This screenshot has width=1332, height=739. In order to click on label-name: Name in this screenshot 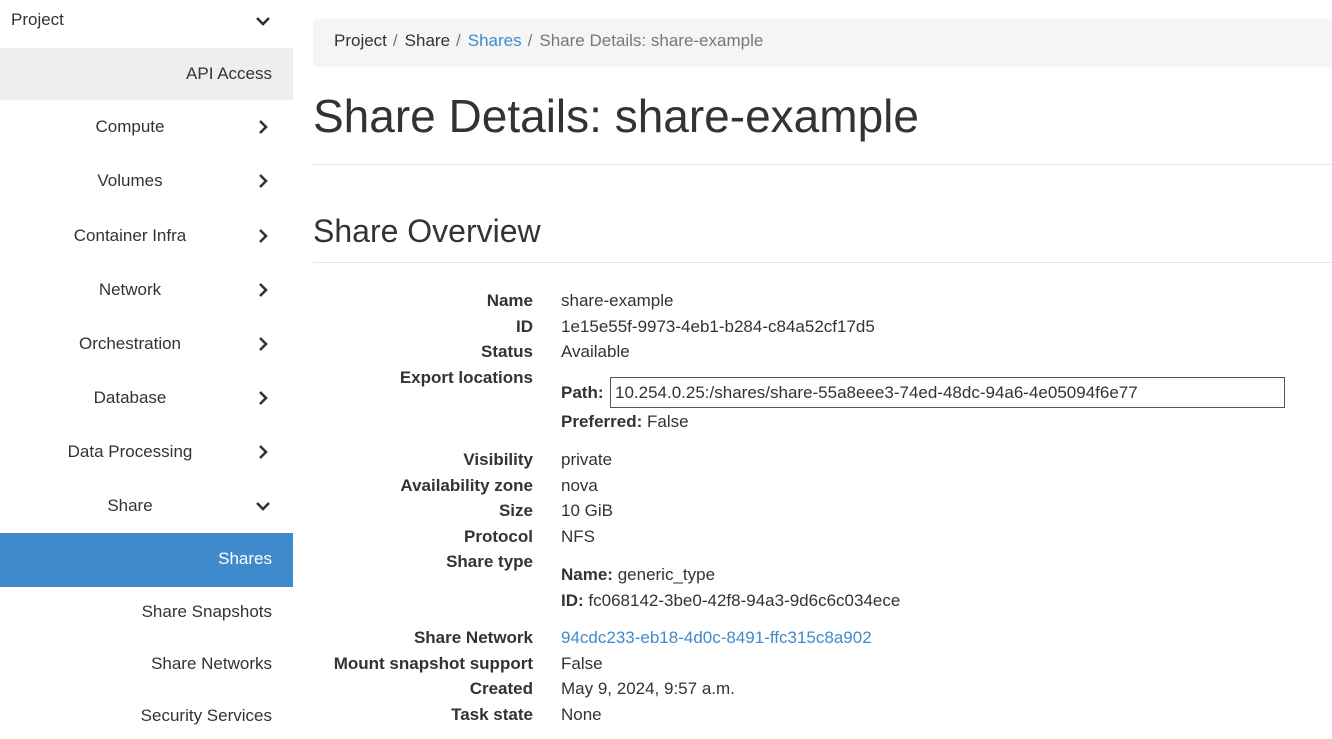, I will do `click(509, 300)`.